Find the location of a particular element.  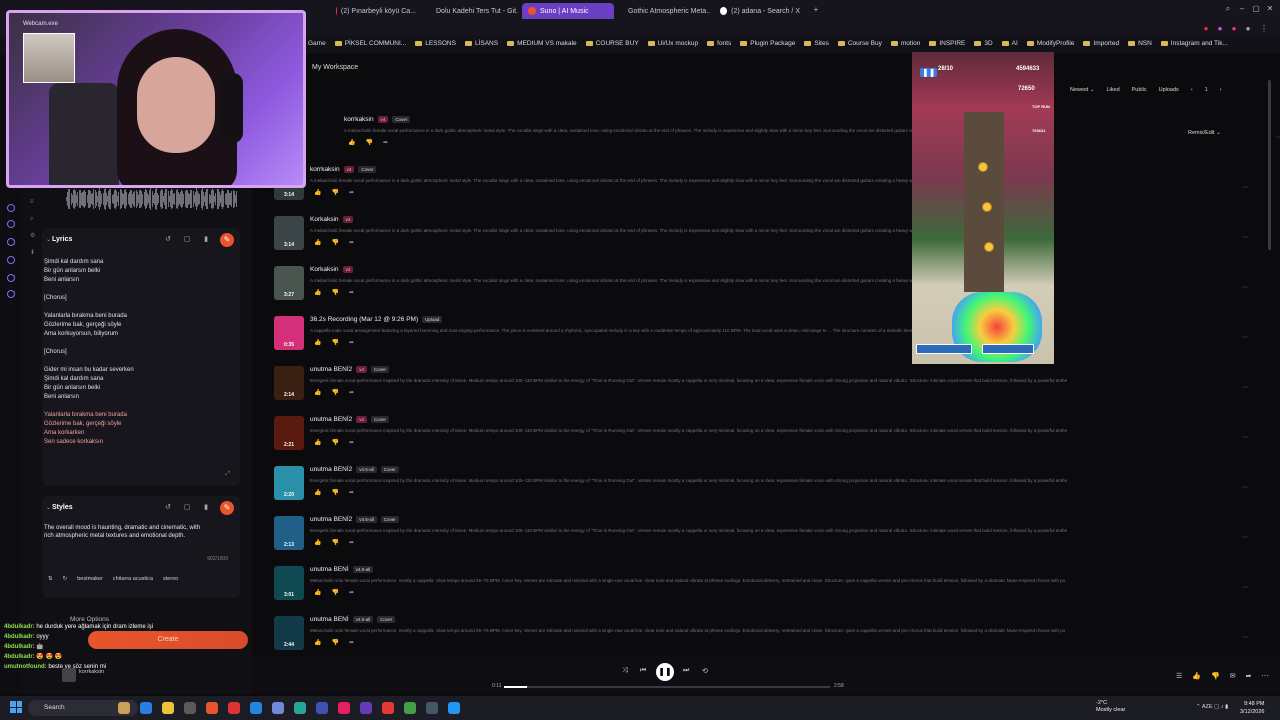

song-cover: 3:14 is located at coordinates (289, 233).